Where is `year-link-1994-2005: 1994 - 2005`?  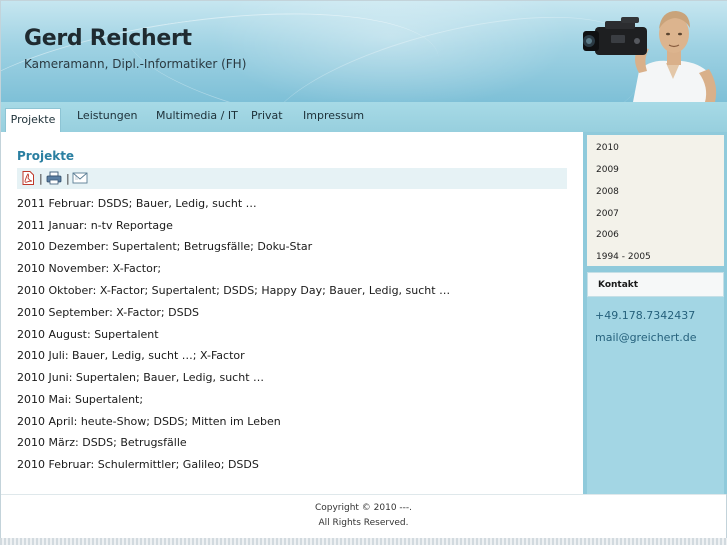
year-link-1994-2005: 1994 - 2005 is located at coordinates (623, 257).